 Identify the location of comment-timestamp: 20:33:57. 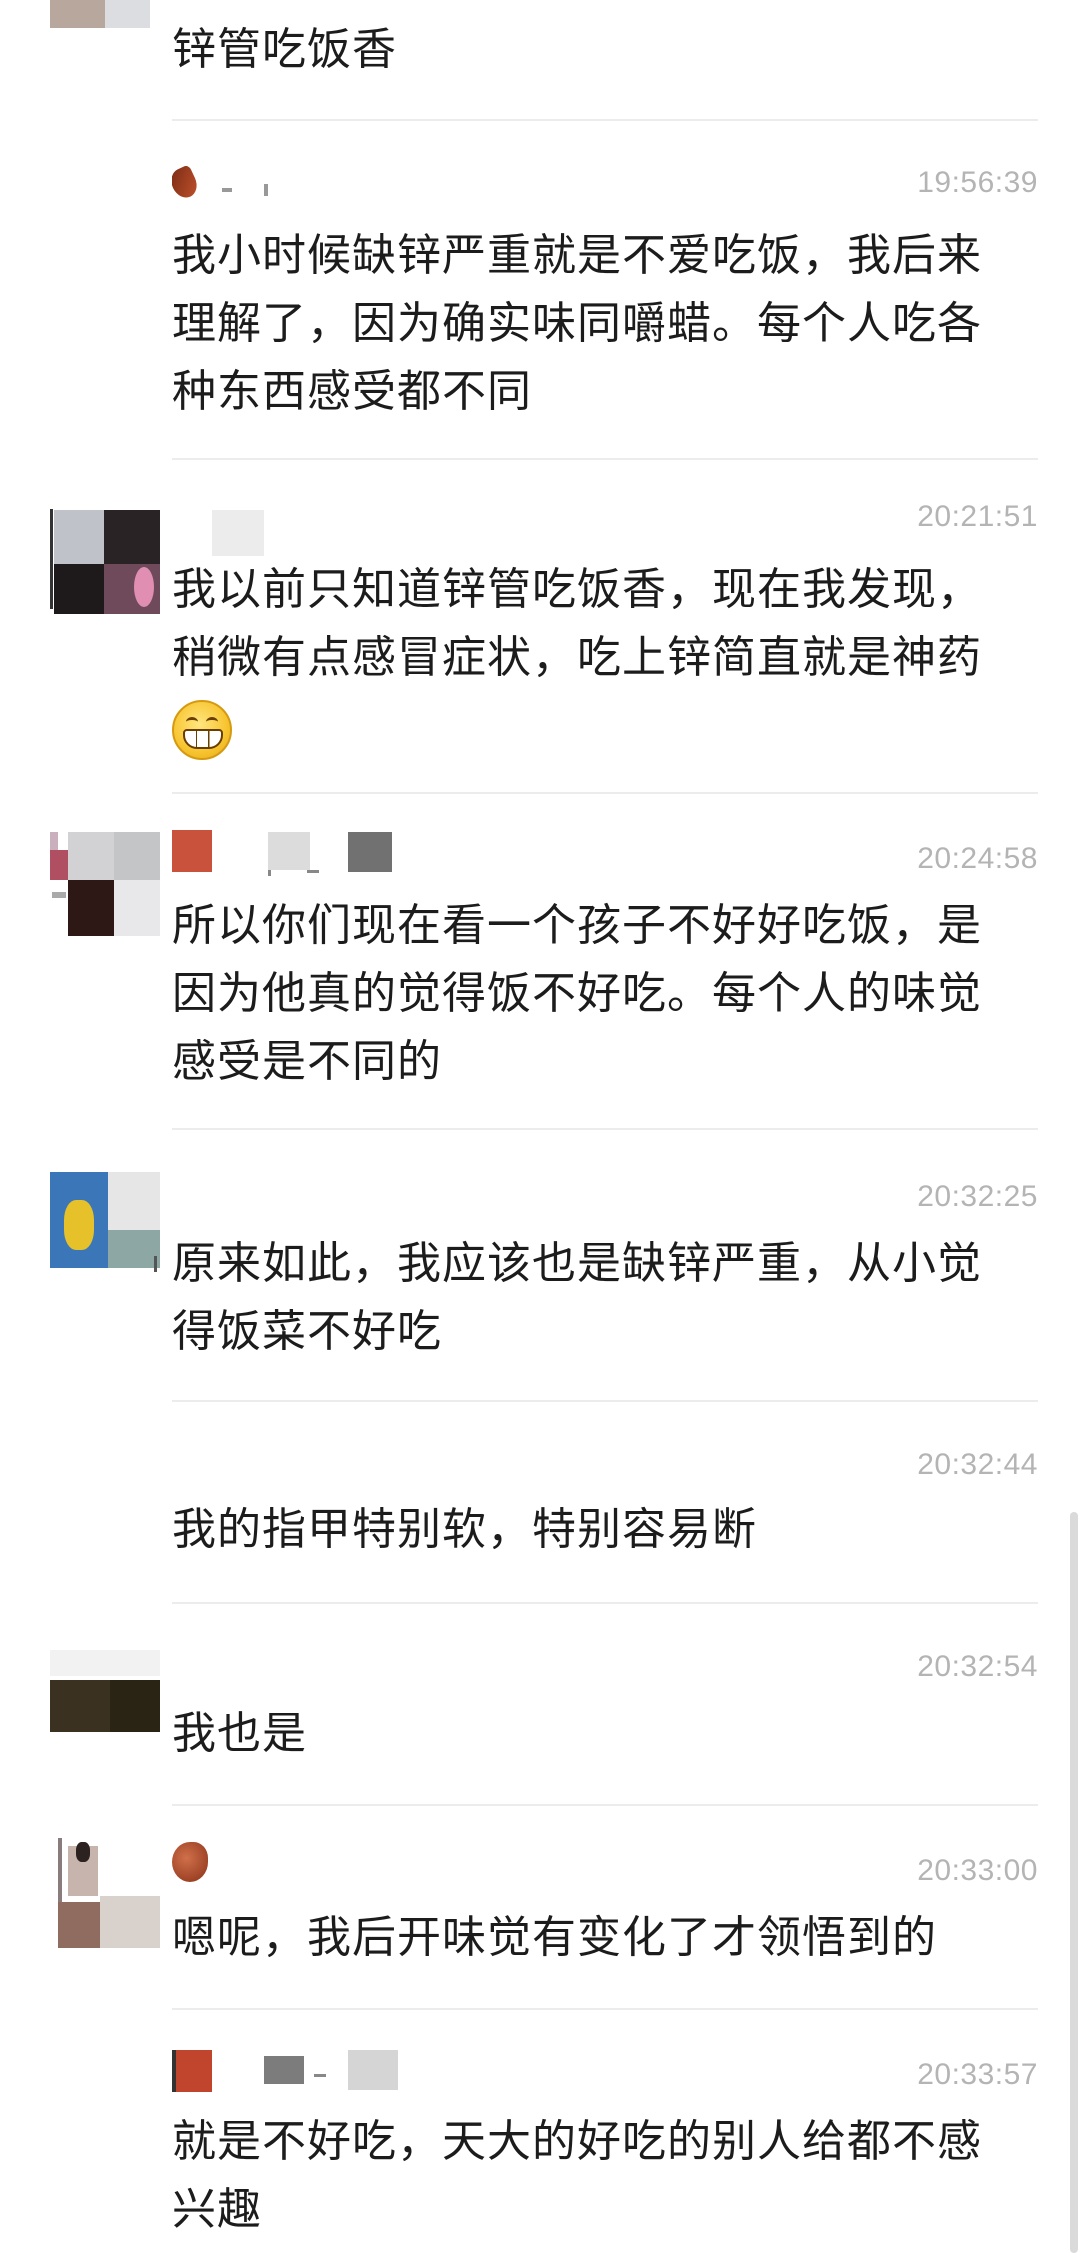
(977, 2074).